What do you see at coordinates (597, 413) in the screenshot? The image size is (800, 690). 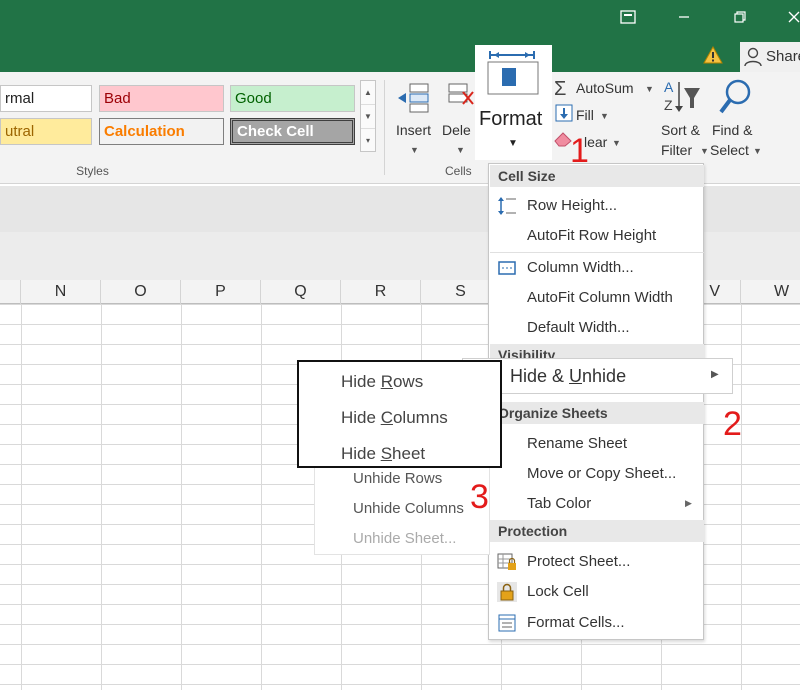 I see `section-organize-sheets: Organize Sheets` at bounding box center [597, 413].